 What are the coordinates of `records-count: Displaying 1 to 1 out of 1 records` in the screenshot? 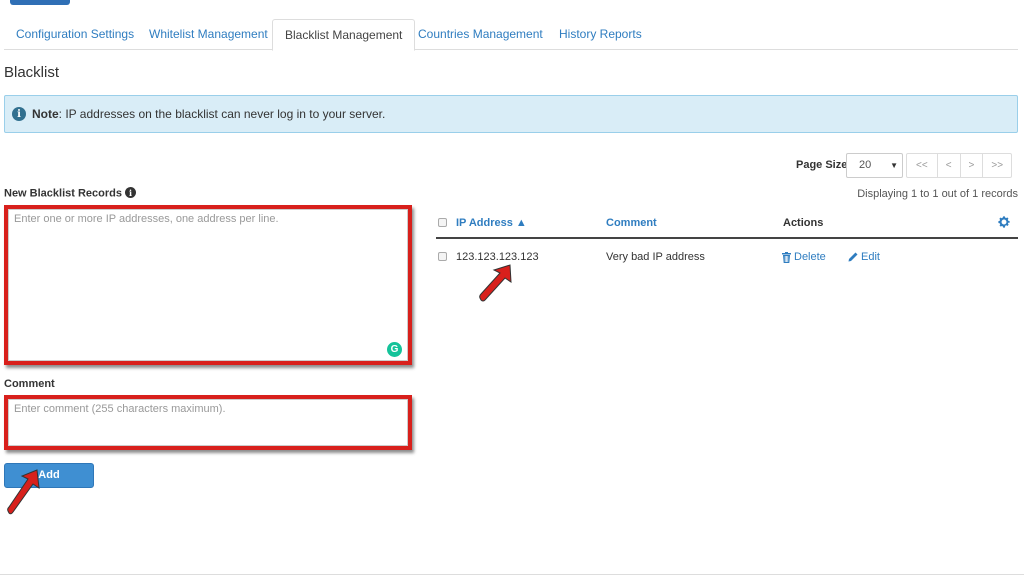 It's located at (937, 194).